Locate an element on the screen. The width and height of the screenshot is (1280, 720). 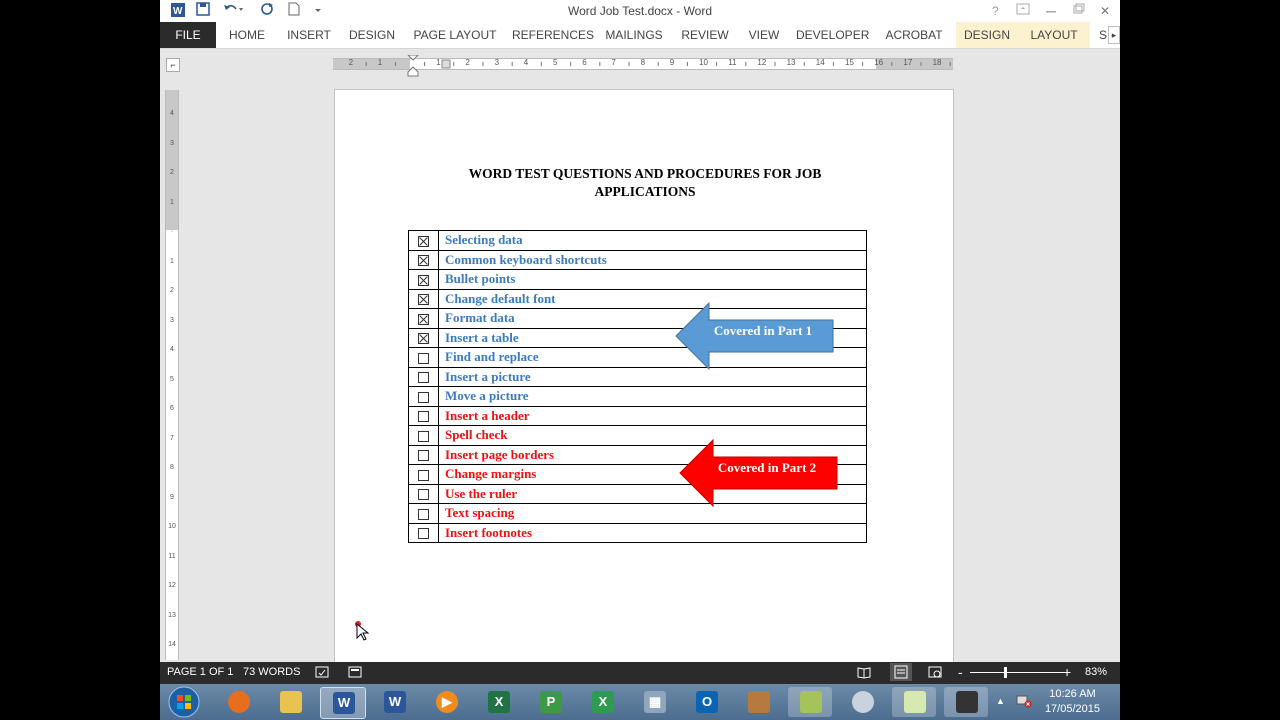
start-button is located at coordinates (184, 702).